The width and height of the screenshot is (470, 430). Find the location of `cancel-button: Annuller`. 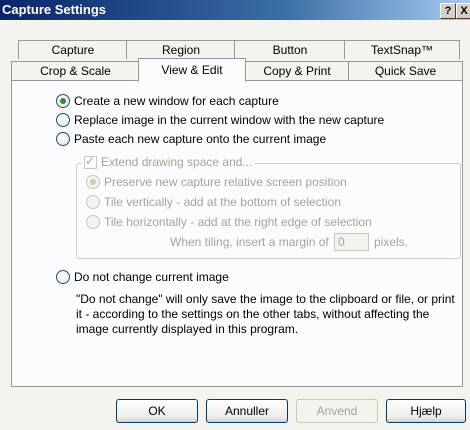

cancel-button: Annuller is located at coordinates (247, 411).